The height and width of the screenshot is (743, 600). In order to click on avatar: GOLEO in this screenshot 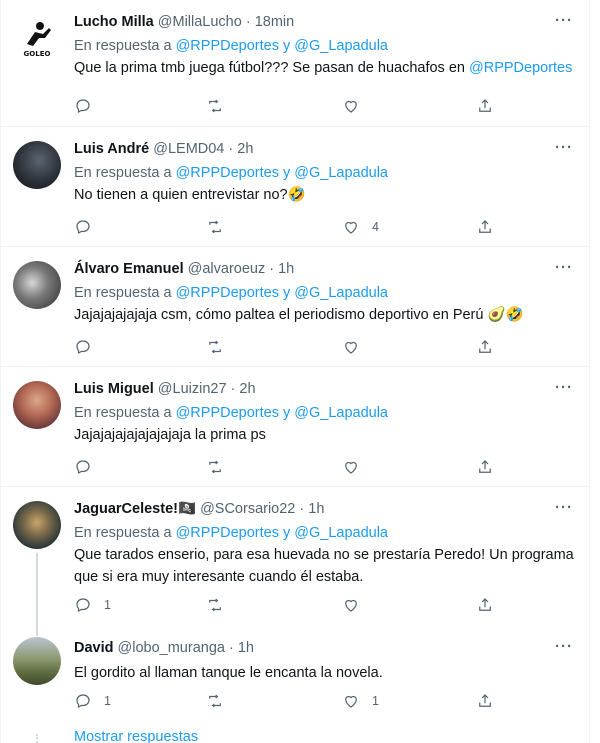, I will do `click(37, 38)`.